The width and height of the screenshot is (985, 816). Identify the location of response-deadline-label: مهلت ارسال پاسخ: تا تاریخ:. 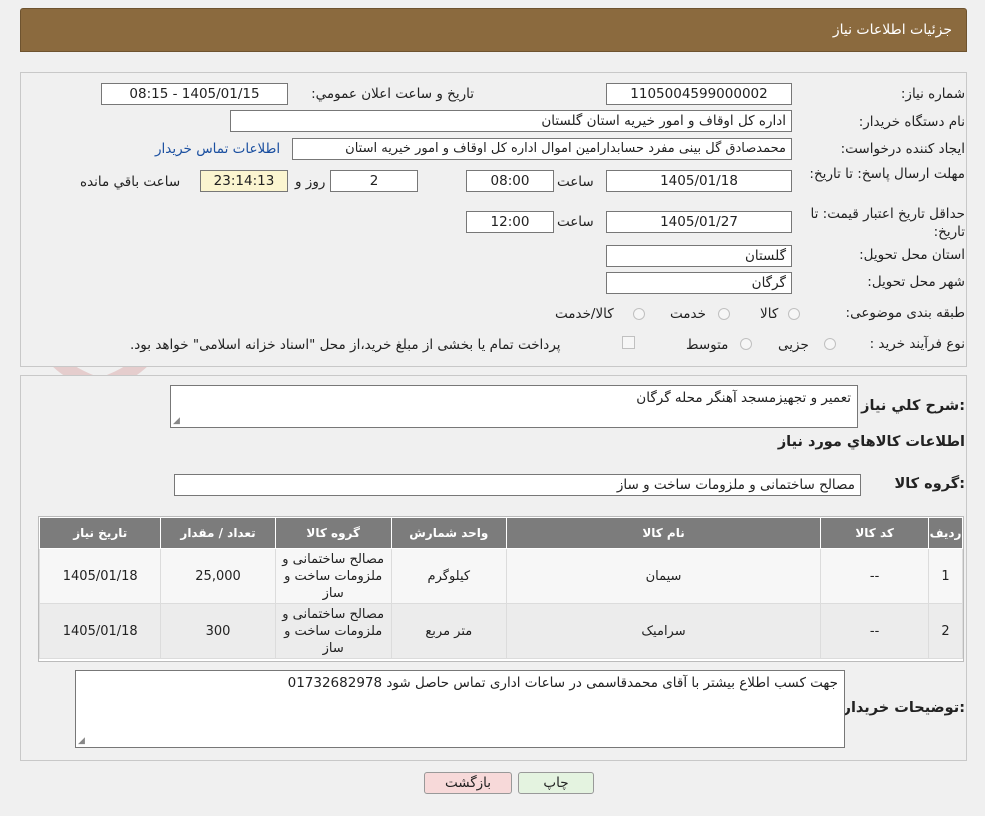
(887, 174).